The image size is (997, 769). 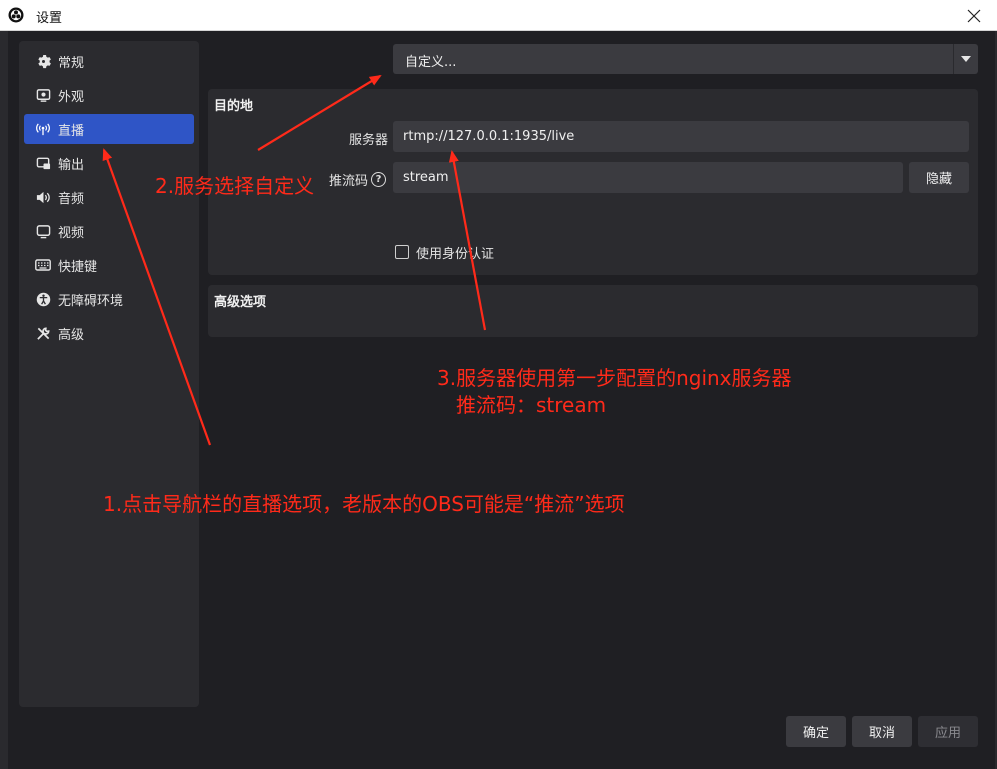 I want to click on annotation-step3-line1: 3.服务器使用第一步配置的nginx服务器, so click(x=614, y=378).